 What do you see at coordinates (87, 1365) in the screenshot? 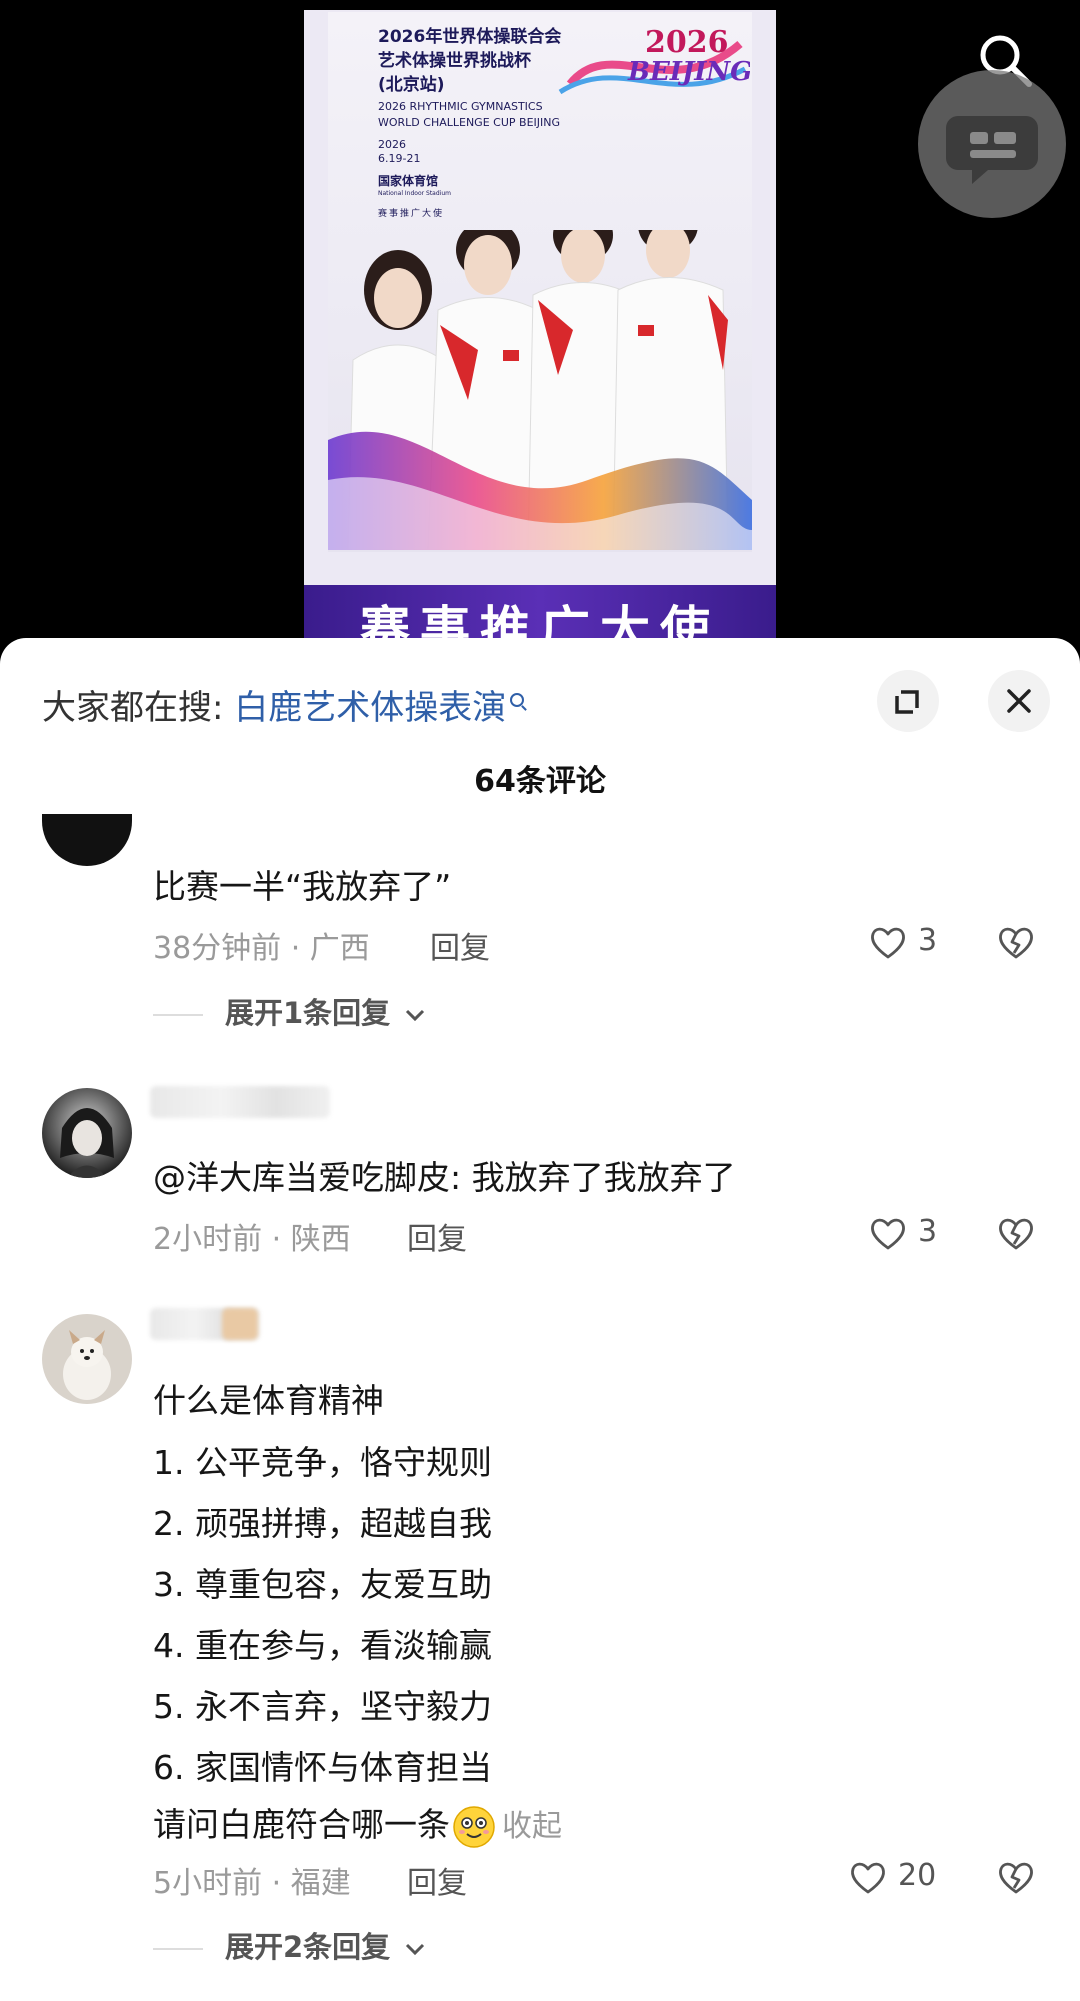
I see `avatar-dog` at bounding box center [87, 1365].